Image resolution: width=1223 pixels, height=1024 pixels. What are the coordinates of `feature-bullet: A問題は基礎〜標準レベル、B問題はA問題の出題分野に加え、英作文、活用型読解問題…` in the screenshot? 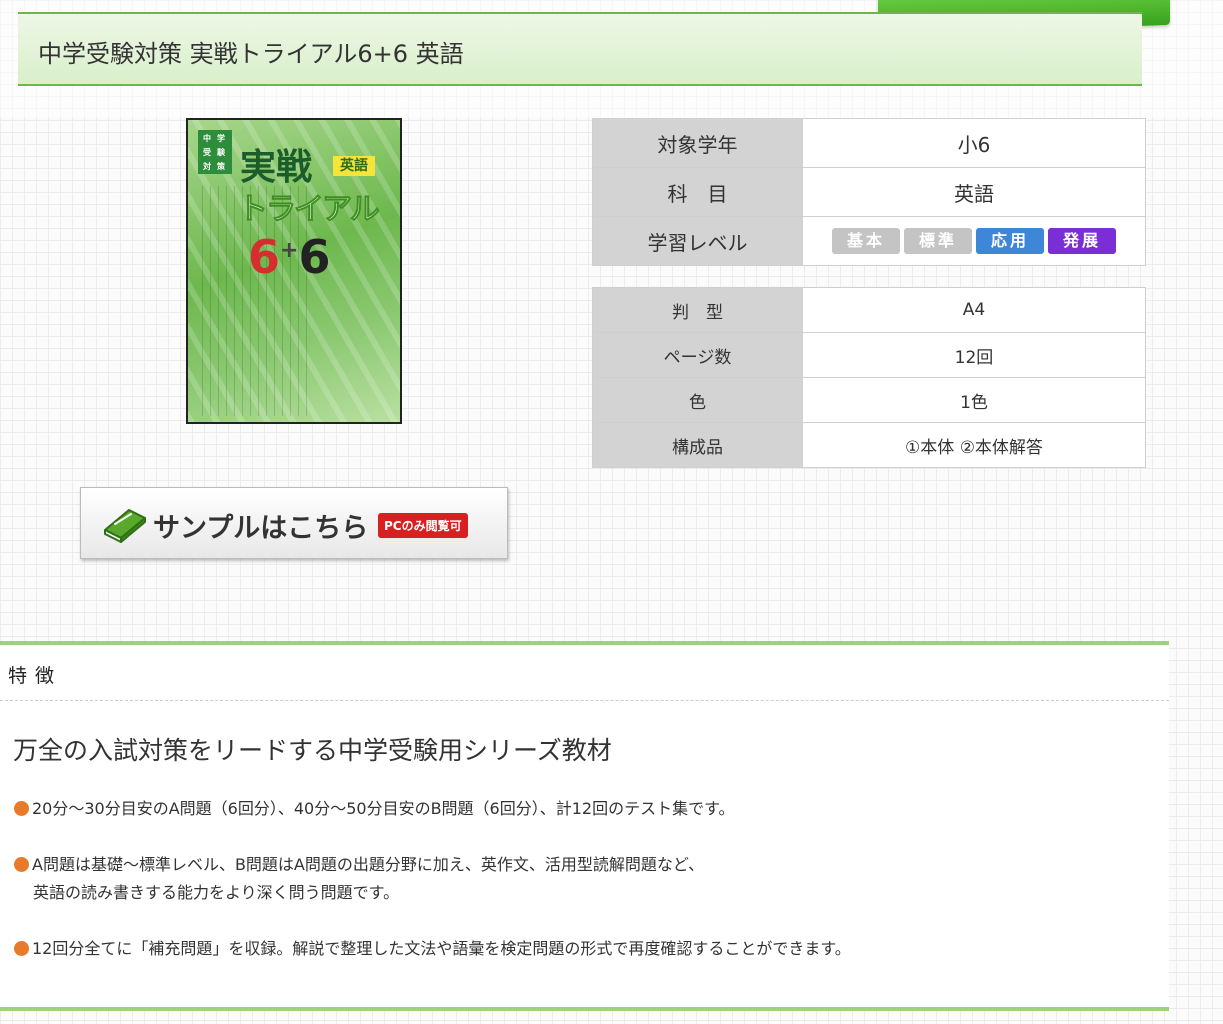 It's located at (359, 879).